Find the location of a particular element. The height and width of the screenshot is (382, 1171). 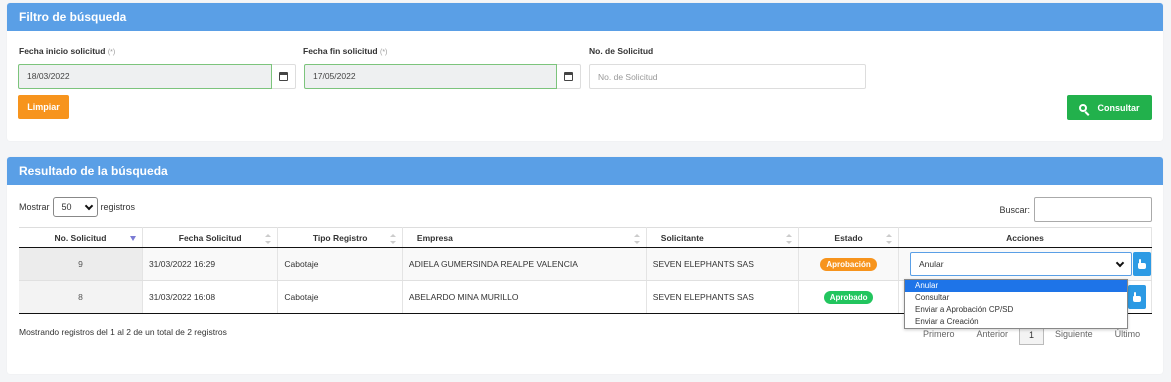

cell-empresa: ADIELA GUMERSINDA REALPE VALENCIA is located at coordinates (524, 264).